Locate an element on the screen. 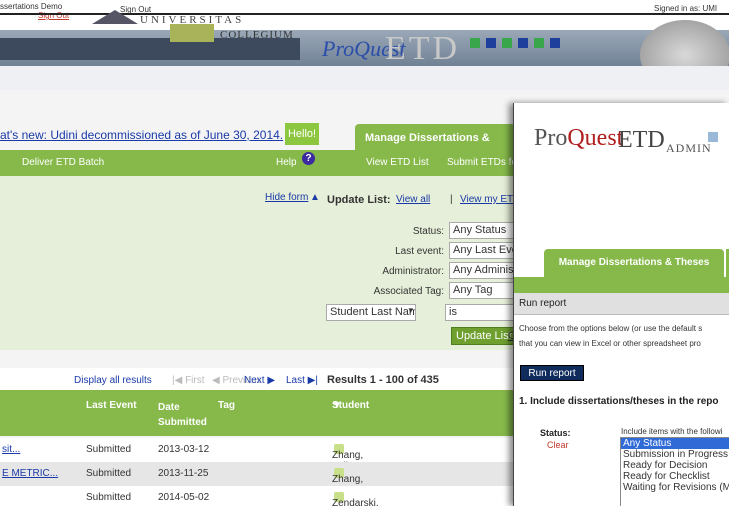  column-last-event: Last Event is located at coordinates (111, 405).